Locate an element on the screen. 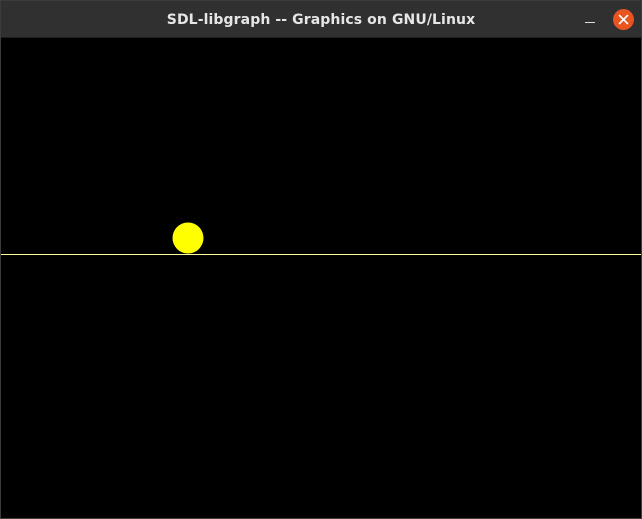  window-title: SDL-libgraph -- Graphics on GNU/Linux is located at coordinates (321, 20).